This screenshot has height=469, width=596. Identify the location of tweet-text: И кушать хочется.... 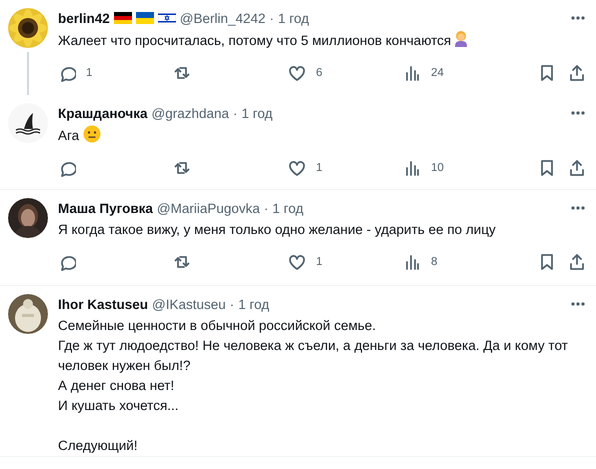
(118, 405).